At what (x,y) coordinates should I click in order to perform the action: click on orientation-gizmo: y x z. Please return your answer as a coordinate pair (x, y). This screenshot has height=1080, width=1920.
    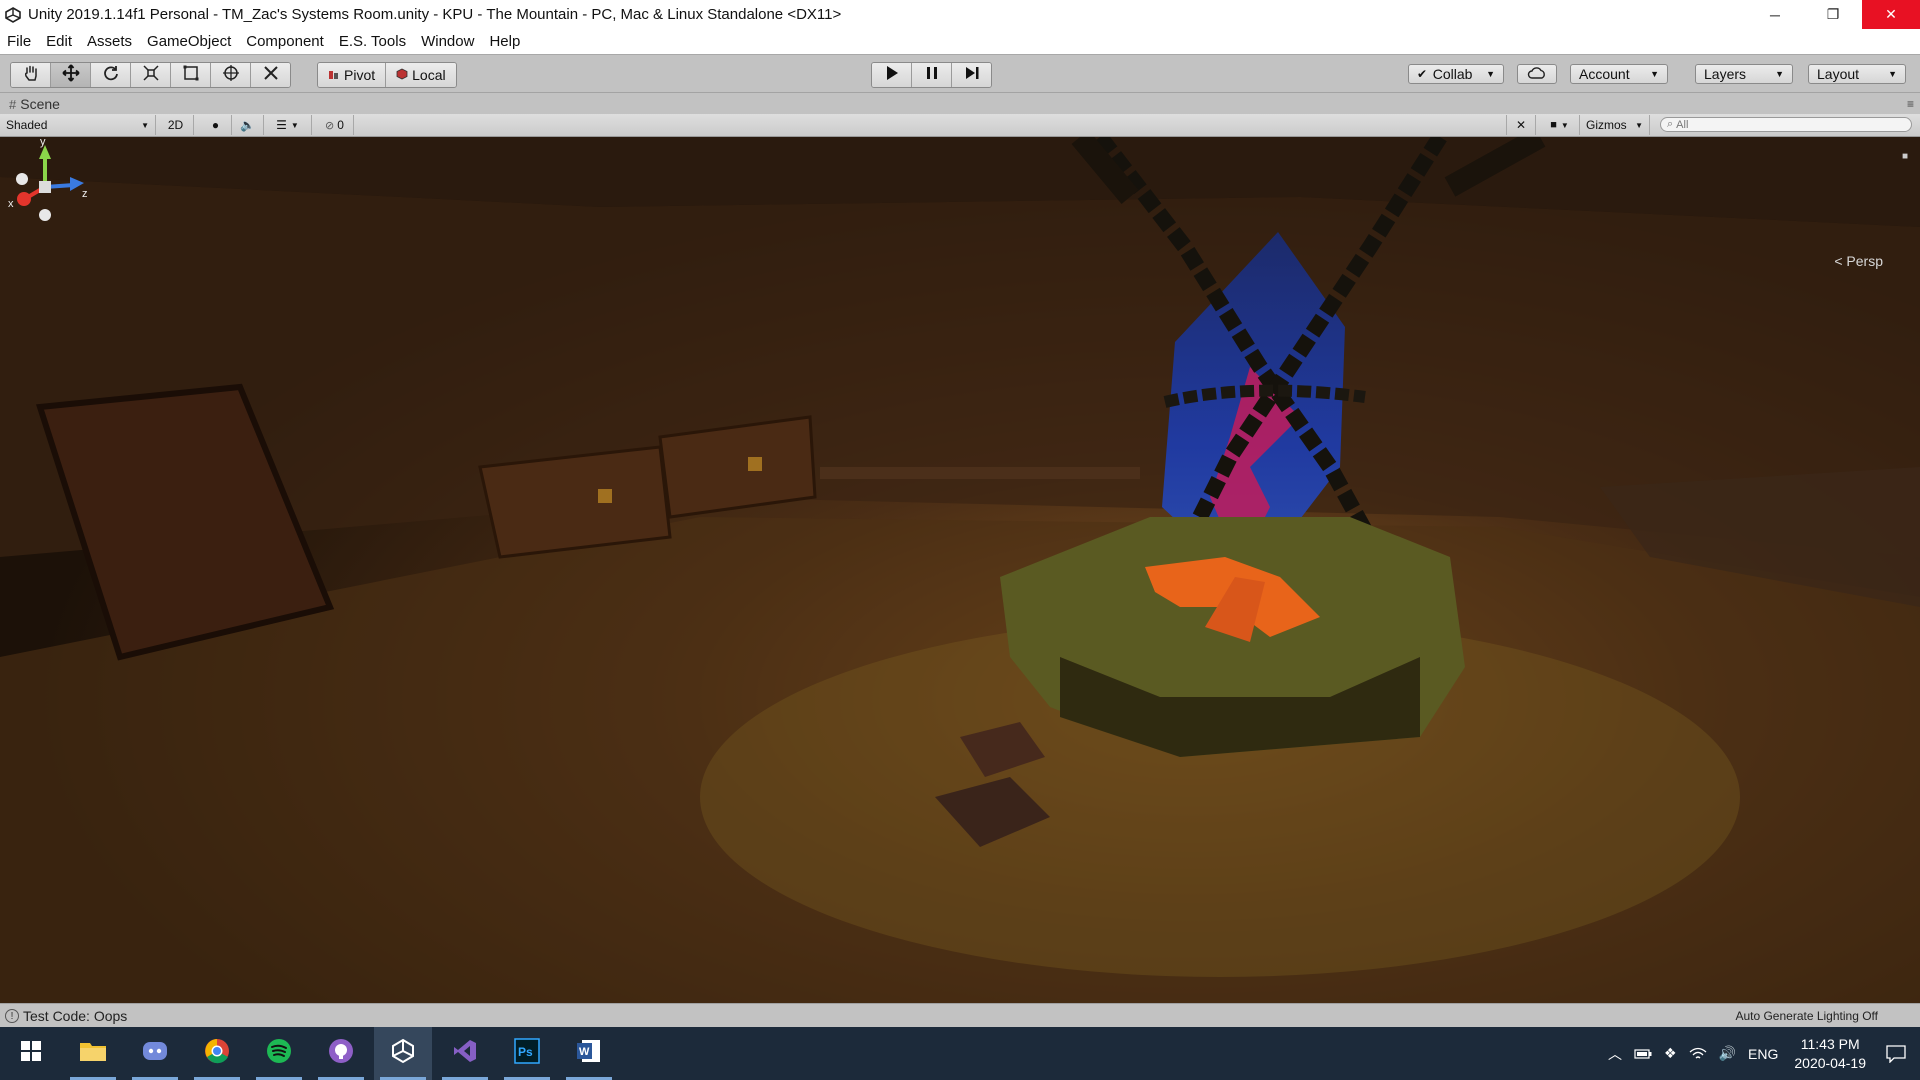
    Looking at the image, I should click on (45, 187).